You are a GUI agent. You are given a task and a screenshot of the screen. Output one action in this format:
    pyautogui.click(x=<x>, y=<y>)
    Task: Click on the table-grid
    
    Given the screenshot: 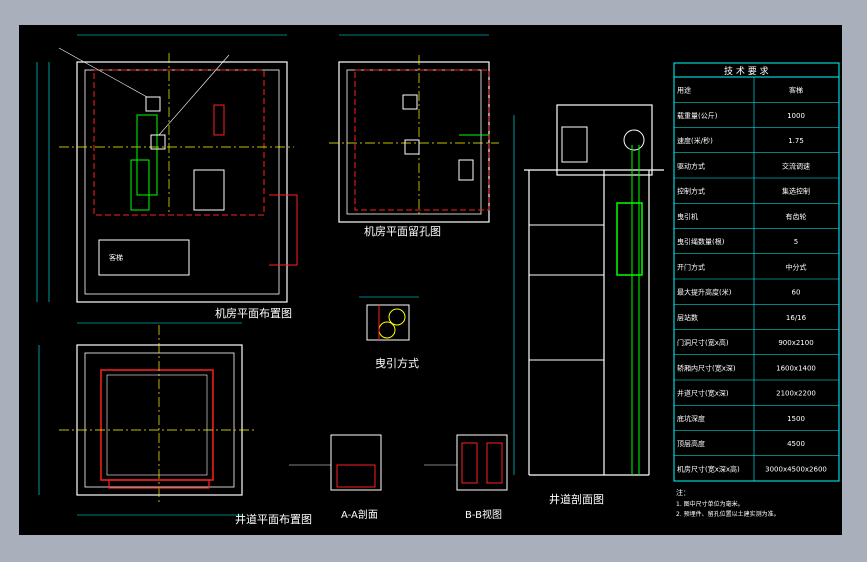 What is the action you would take?
    pyautogui.click(x=756, y=279)
    